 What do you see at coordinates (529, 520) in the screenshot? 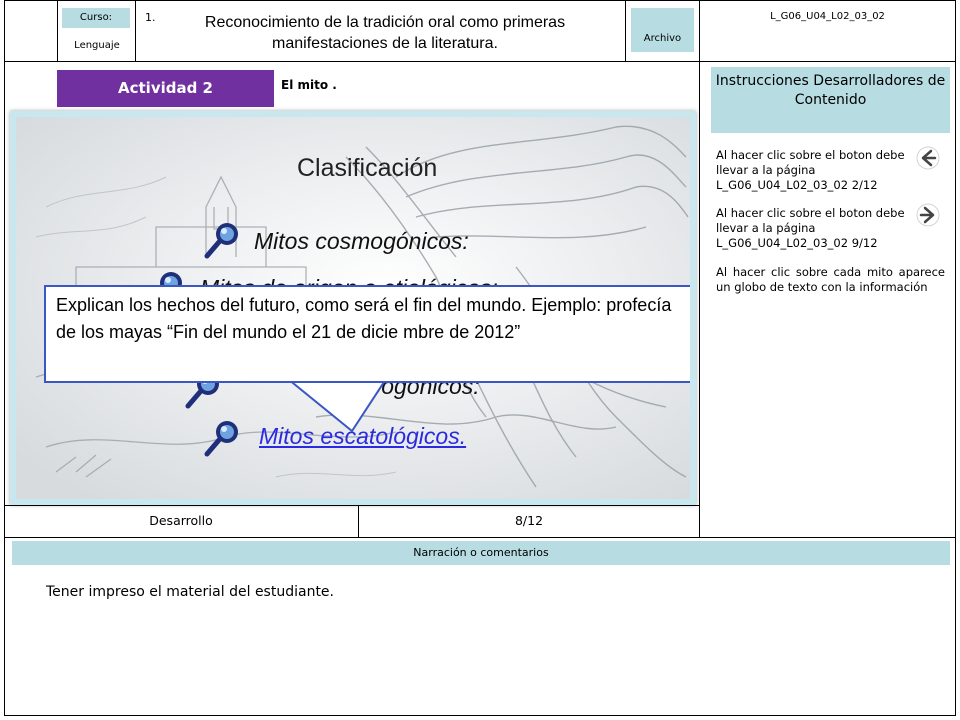
I see `page-indicator: 8/12` at bounding box center [529, 520].